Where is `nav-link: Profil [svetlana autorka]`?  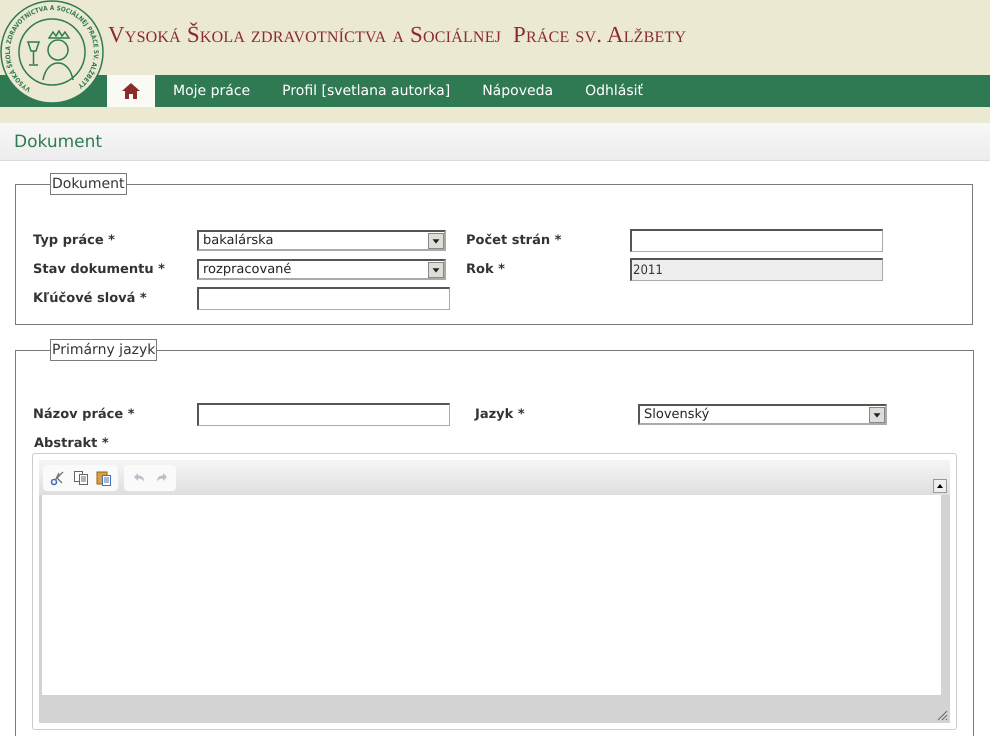
nav-link: Profil [svetlana autorka] is located at coordinates (366, 91).